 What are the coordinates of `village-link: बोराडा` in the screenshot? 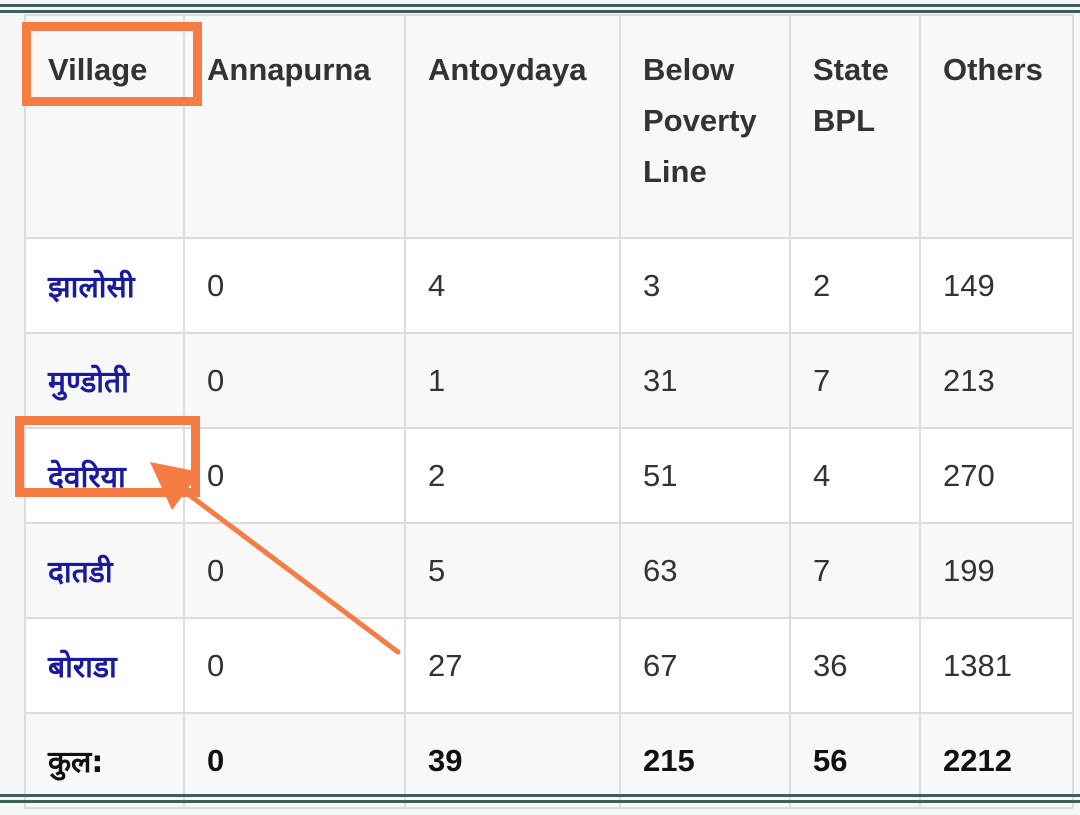 It's located at (82, 667).